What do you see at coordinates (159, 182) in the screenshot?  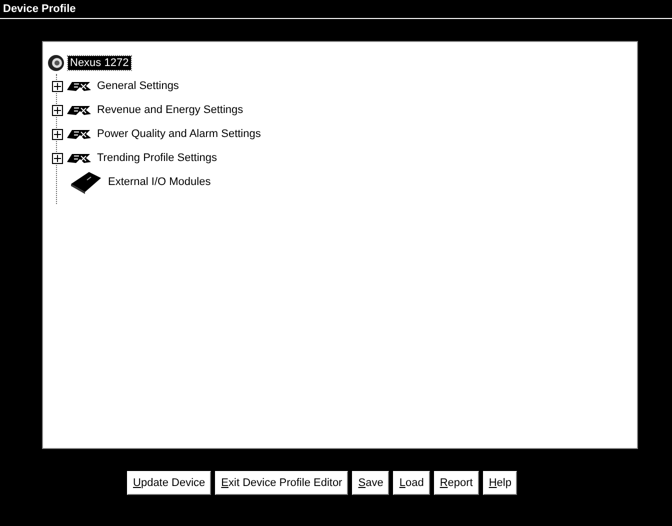 I see `tree-item: External I/O Modules` at bounding box center [159, 182].